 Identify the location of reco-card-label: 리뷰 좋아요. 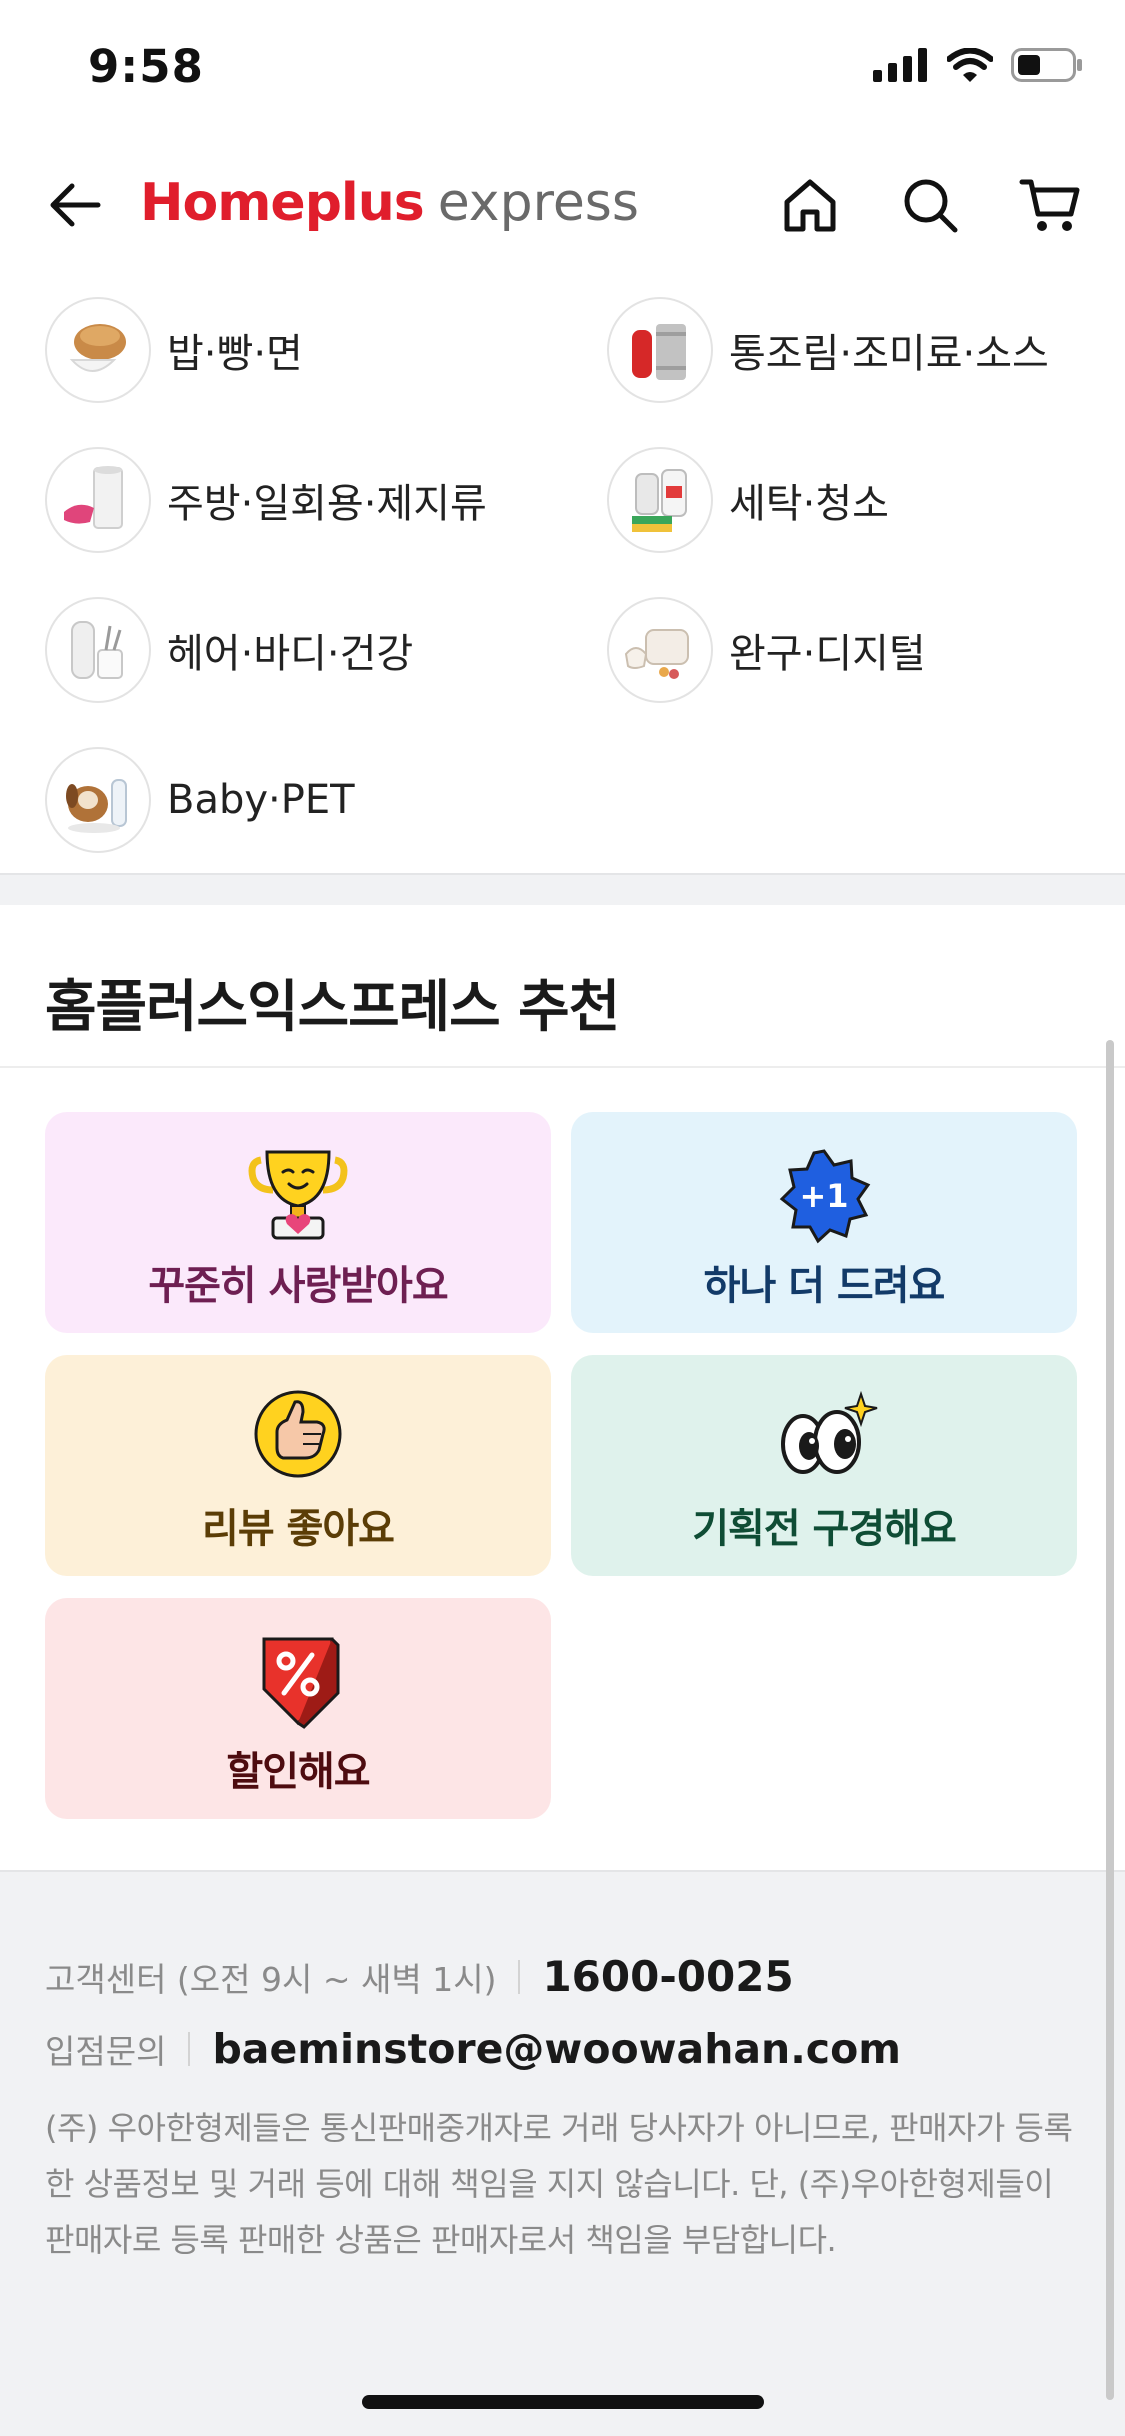
(298, 1529).